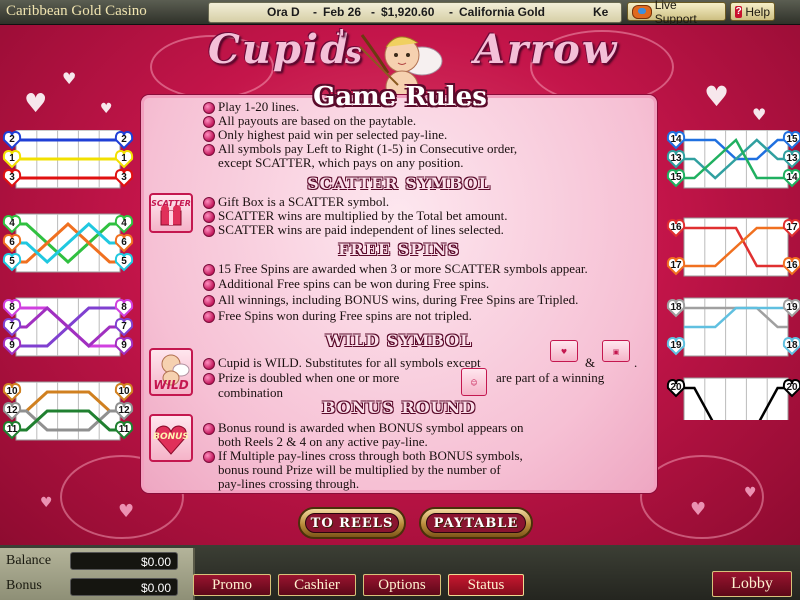 This screenshot has width=800, height=600. What do you see at coordinates (24, 585) in the screenshot?
I see `bonus-label: Bonus` at bounding box center [24, 585].